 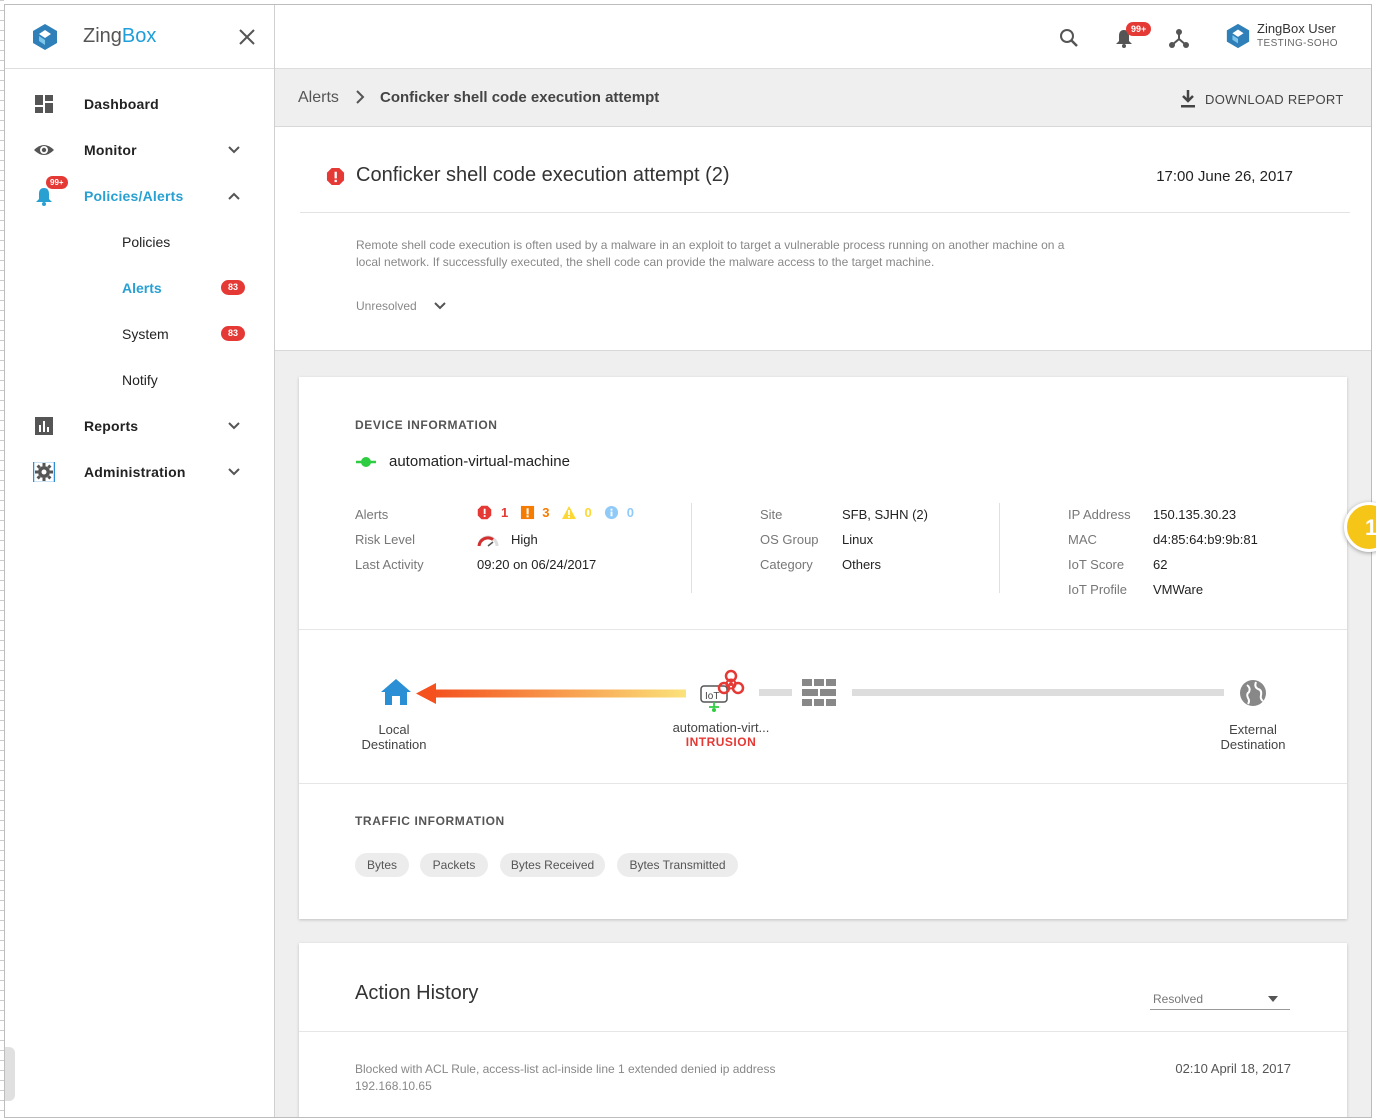 I want to click on device-flow-label: automation-virt... INTRUSION, so click(x=721, y=735).